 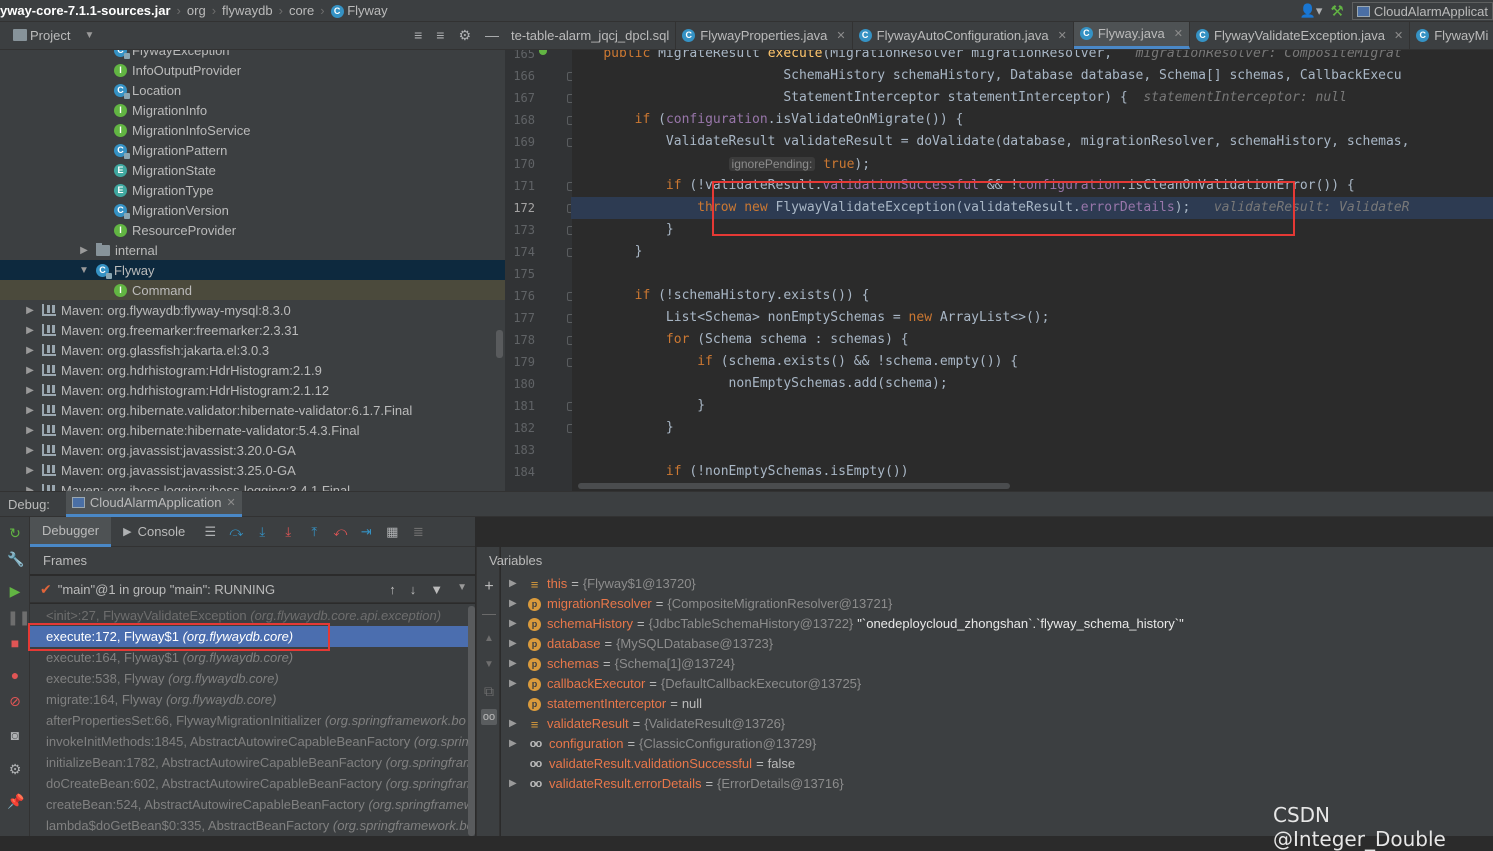 What do you see at coordinates (15, 643) in the screenshot?
I see `stop-icon: ■` at bounding box center [15, 643].